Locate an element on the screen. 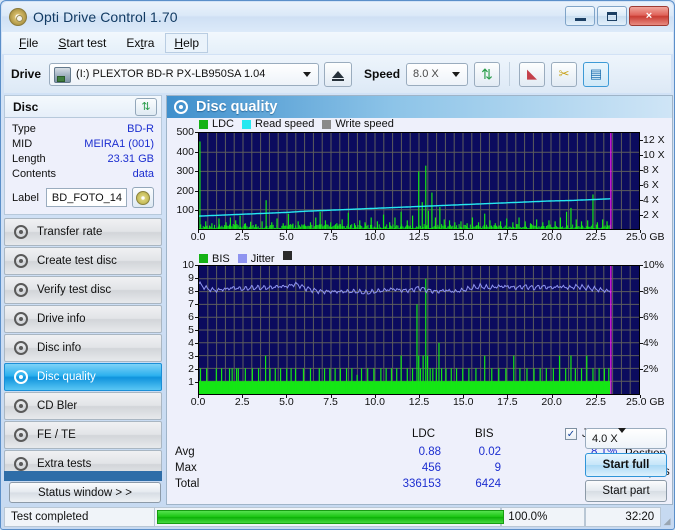 The height and width of the screenshot is (530, 675). disc-row-contents: Contents data is located at coordinates (83, 174).